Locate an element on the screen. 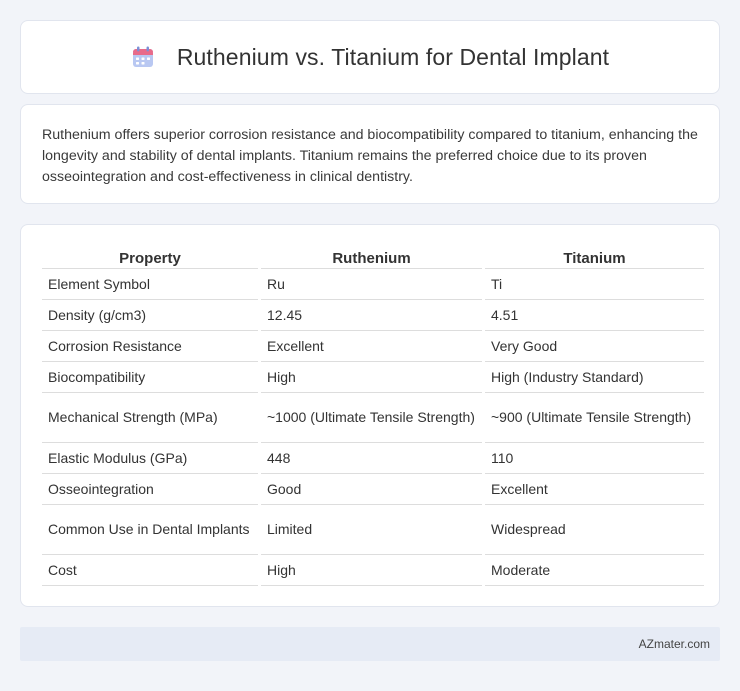 Image resolution: width=740 pixels, height=691 pixels. table-row: Element Symbol Ru Ti is located at coordinates (373, 284).